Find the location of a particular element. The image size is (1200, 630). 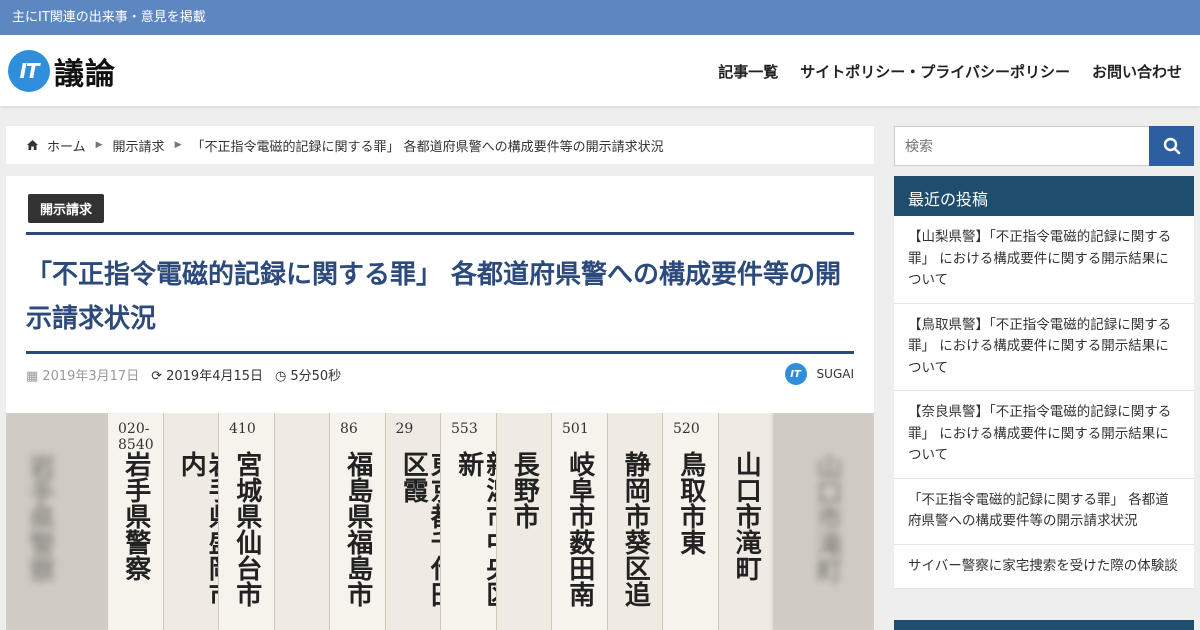

envelope-address: 山口市滝町 is located at coordinates (746, 516).